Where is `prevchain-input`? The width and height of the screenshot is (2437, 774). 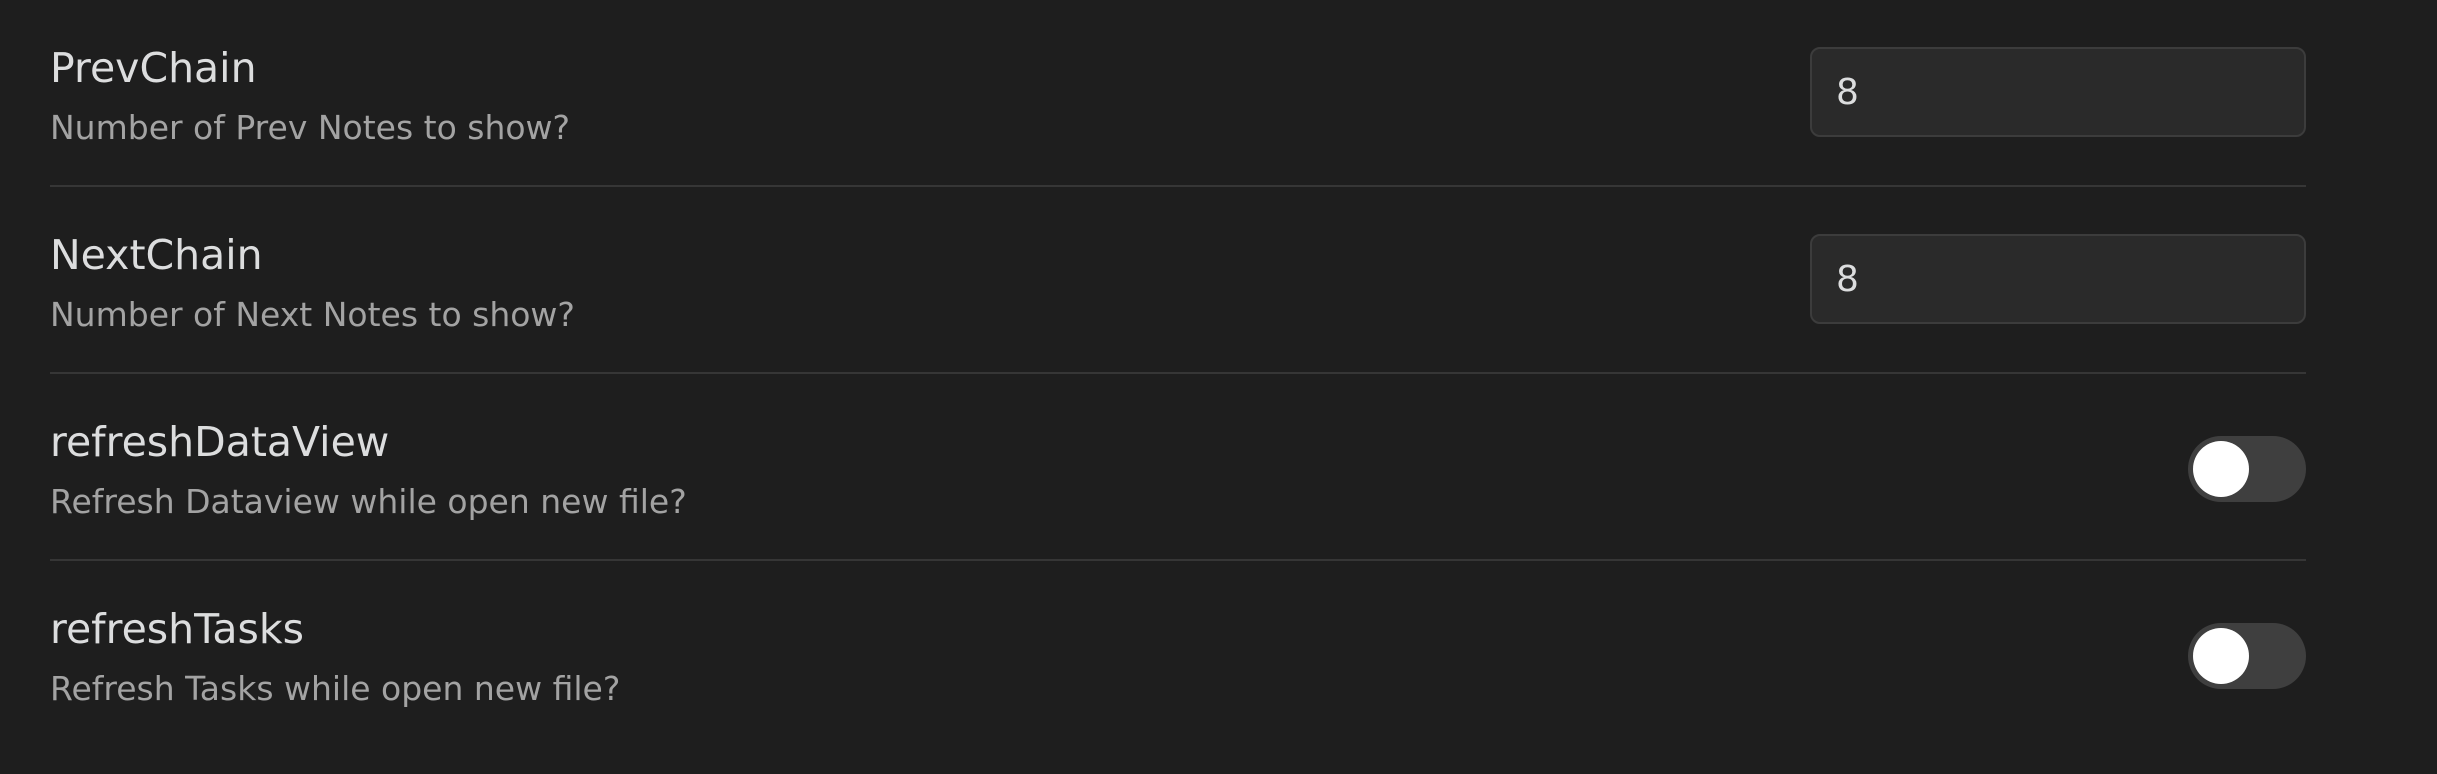
prevchain-input is located at coordinates (2058, 92).